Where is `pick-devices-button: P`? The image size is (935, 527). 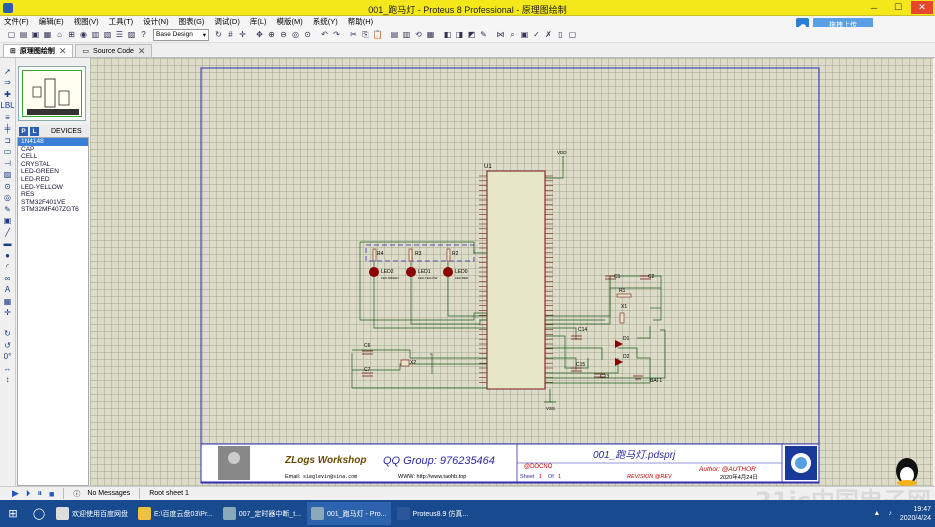
pick-devices-button: P is located at coordinates (23, 131).